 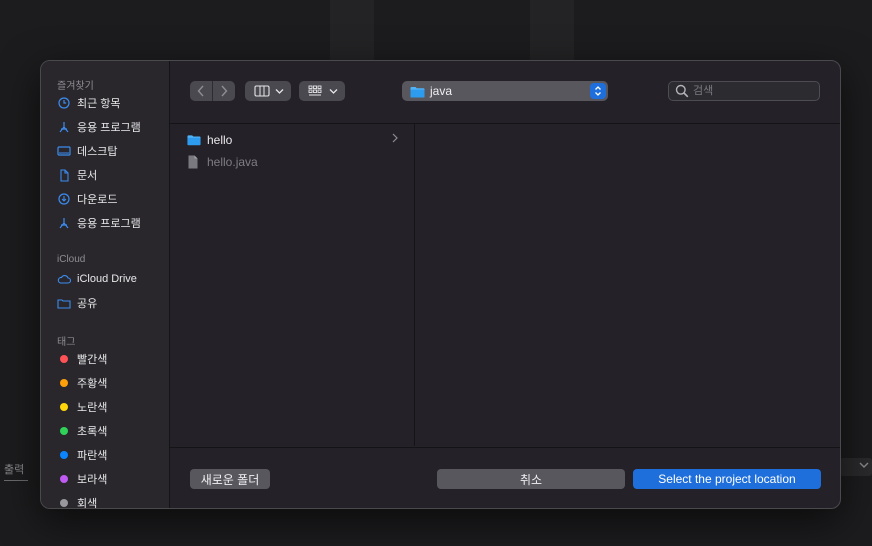 I want to click on file-name: hello.java, so click(x=232, y=162).